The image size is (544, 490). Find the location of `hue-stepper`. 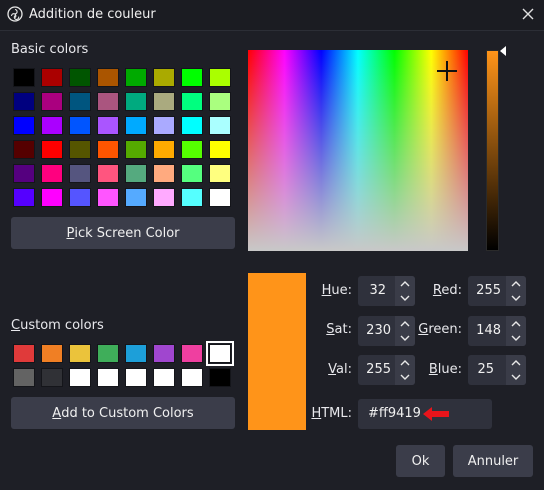

hue-stepper is located at coordinates (405, 291).